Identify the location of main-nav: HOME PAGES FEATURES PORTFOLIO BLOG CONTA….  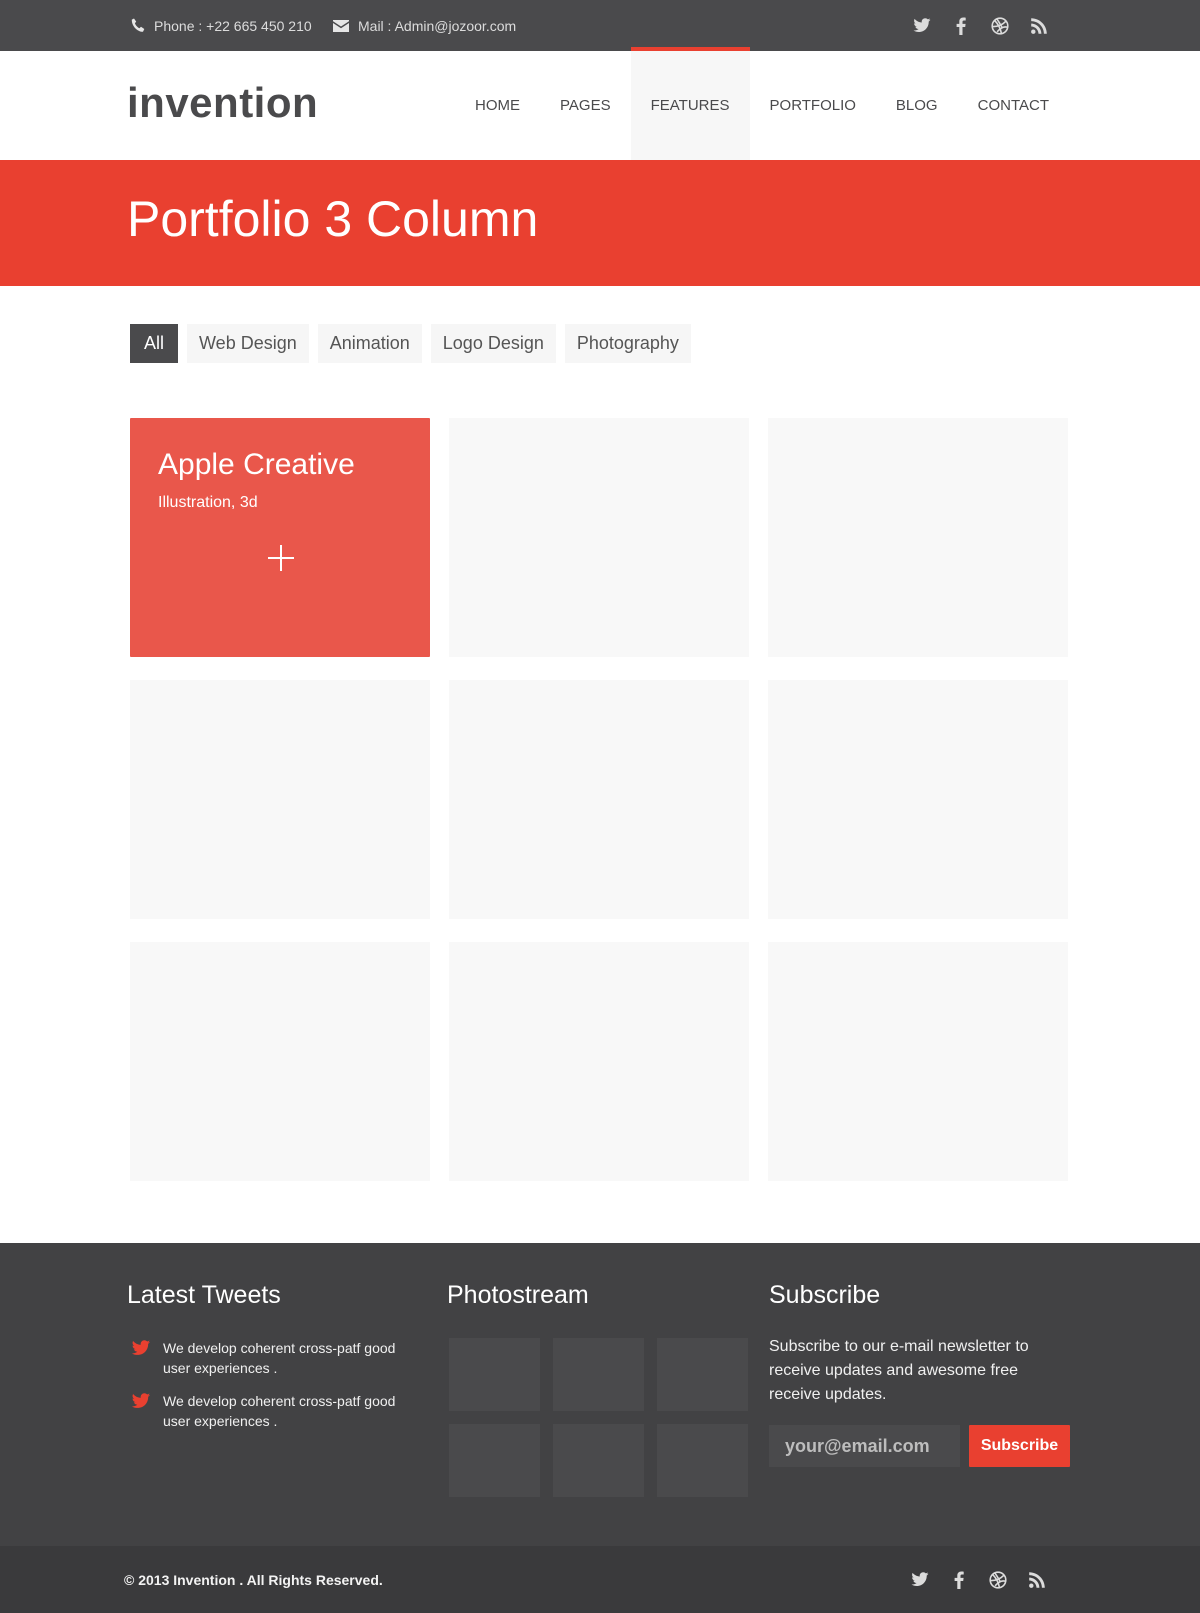
(762, 103).